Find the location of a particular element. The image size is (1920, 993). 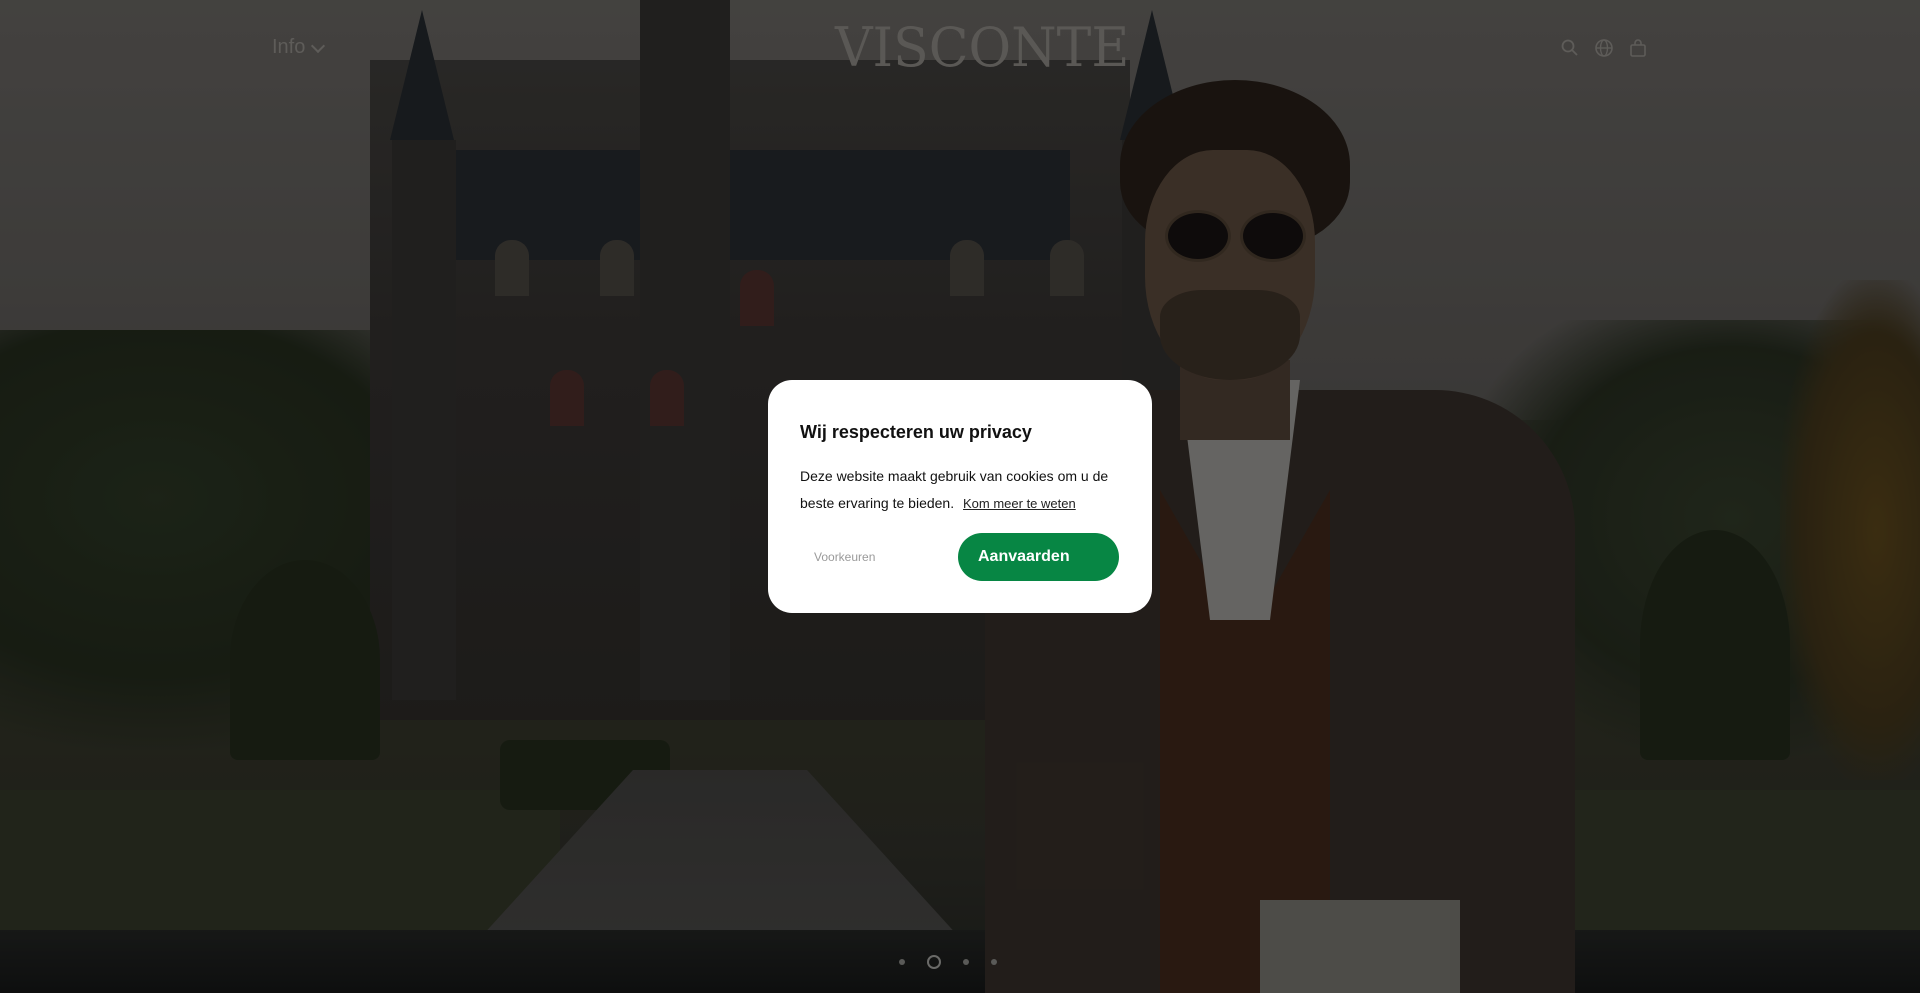

preferences-button: Voorkeuren is located at coordinates (844, 557).